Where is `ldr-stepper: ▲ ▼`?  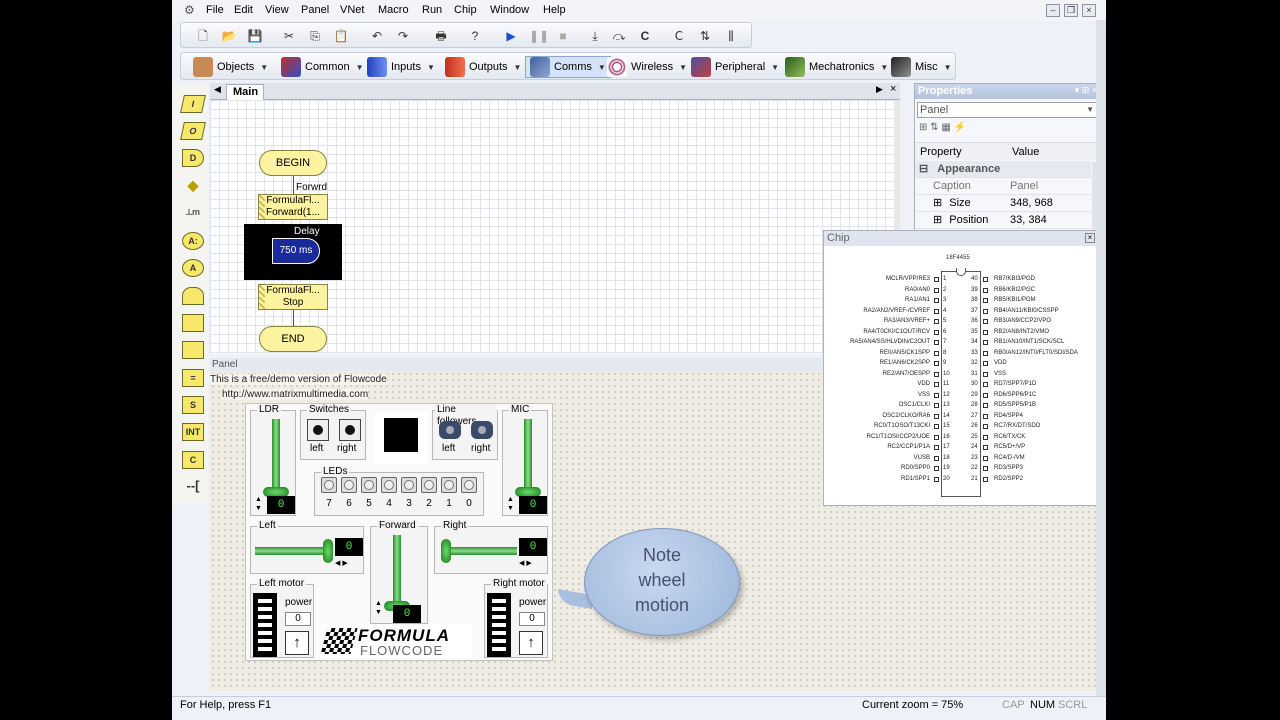 ldr-stepper: ▲ ▼ is located at coordinates (260, 504).